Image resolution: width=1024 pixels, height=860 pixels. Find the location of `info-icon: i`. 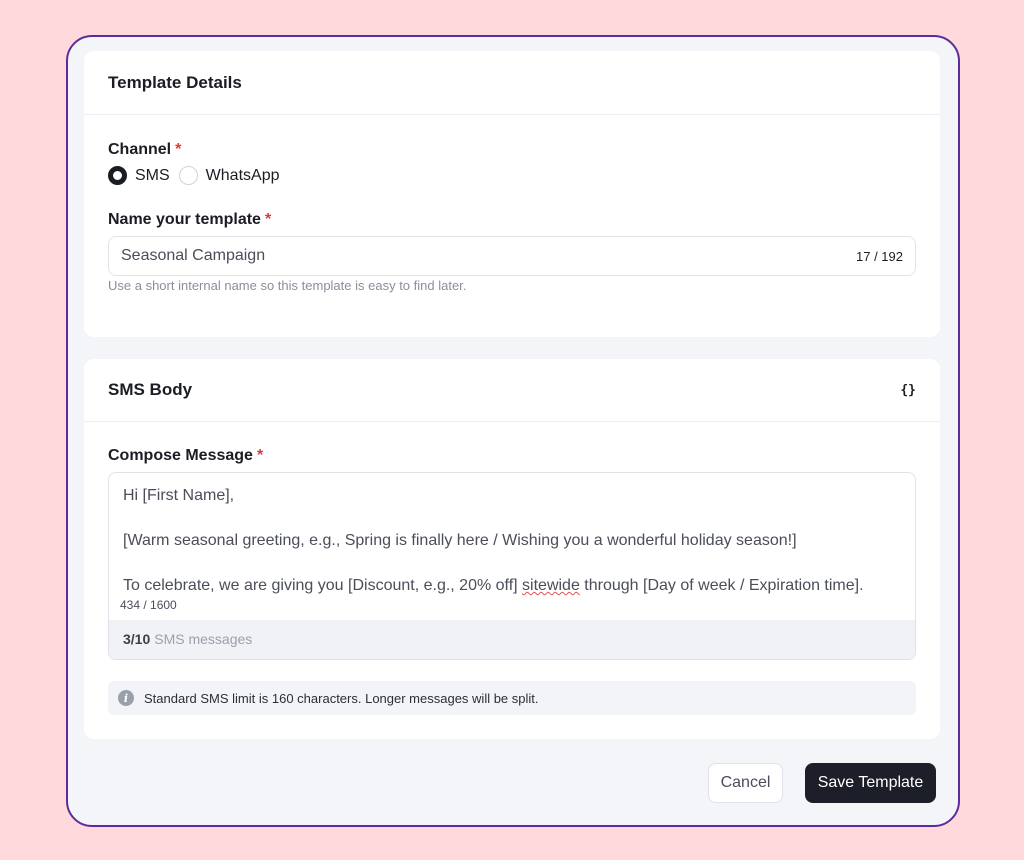

info-icon: i is located at coordinates (126, 698).